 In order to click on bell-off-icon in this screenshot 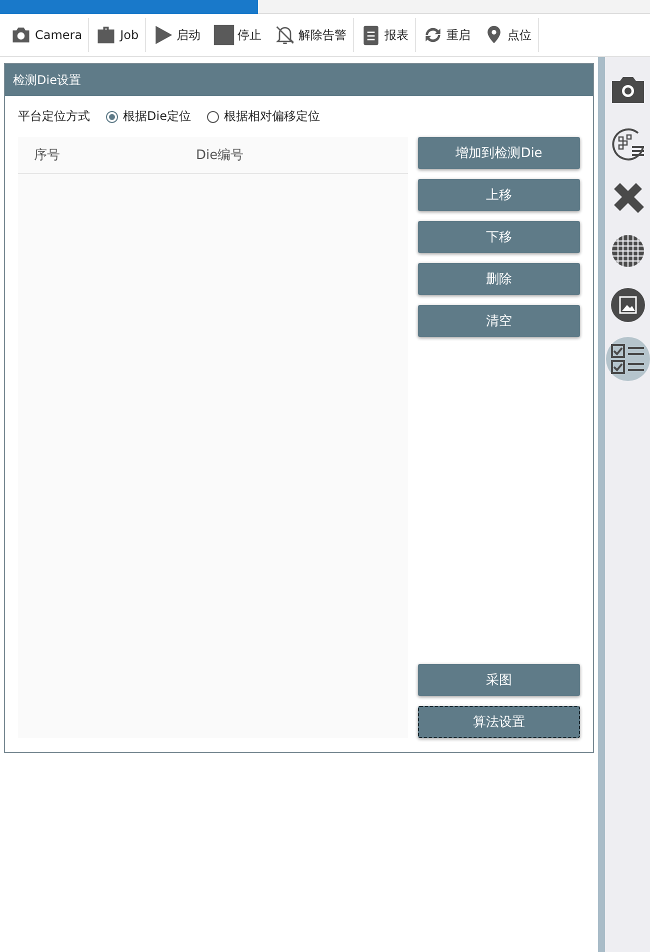, I will do `click(285, 35)`.